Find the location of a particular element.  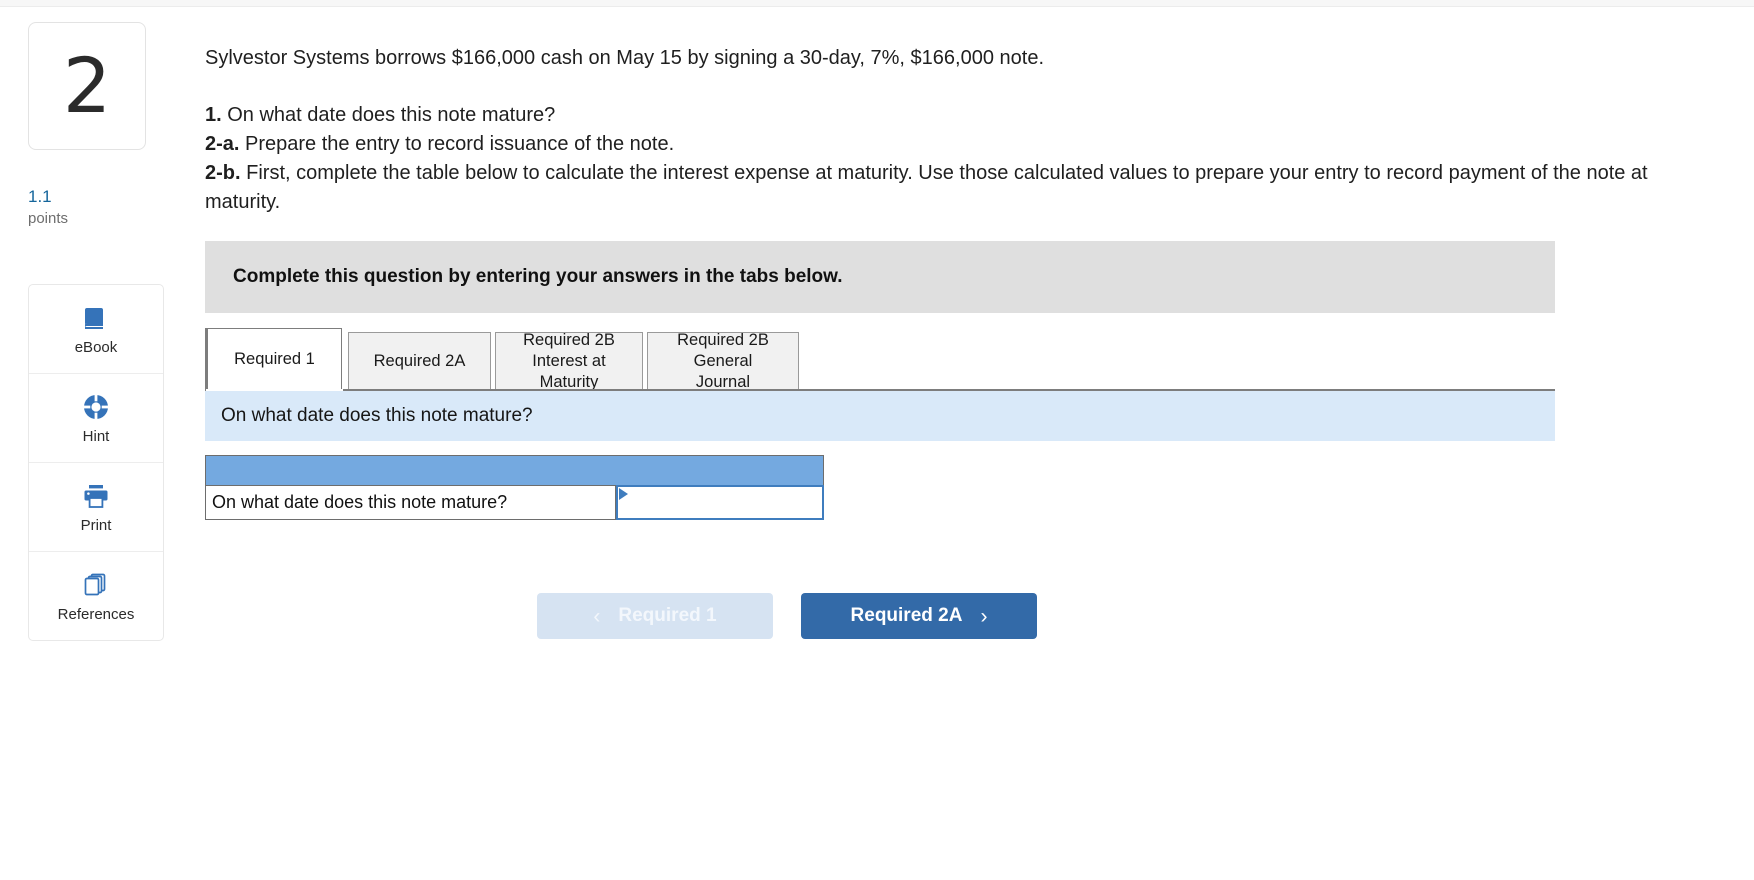

question-prompt-text: On what date does this note mature? is located at coordinates (377, 415).